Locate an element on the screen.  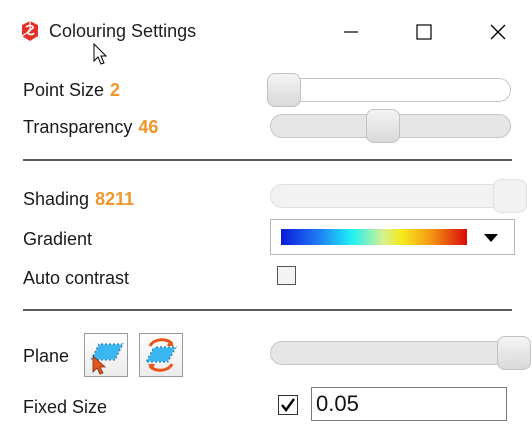
transparency-slider is located at coordinates (390, 126).